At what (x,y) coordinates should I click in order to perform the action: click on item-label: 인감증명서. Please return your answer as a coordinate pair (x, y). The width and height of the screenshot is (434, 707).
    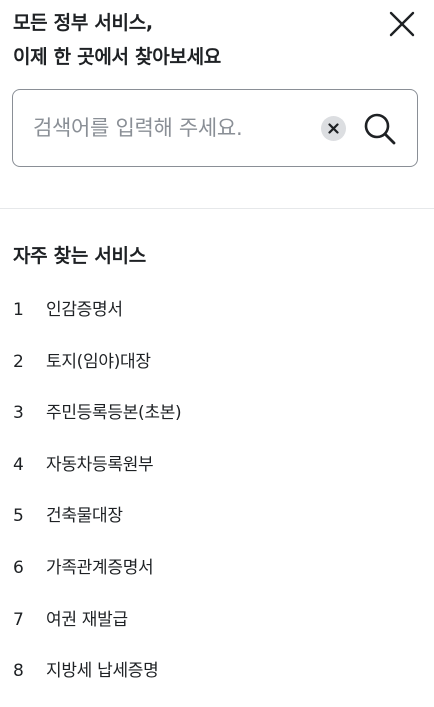
    Looking at the image, I should click on (84, 310).